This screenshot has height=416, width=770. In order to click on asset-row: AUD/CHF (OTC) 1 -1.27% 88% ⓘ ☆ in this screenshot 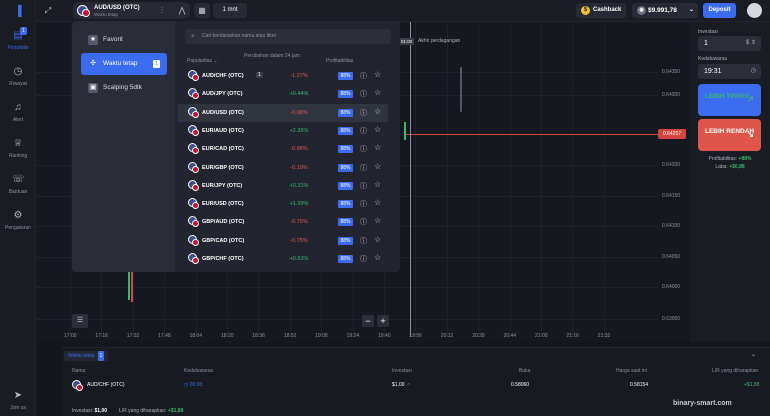, I will do `click(283, 76)`.